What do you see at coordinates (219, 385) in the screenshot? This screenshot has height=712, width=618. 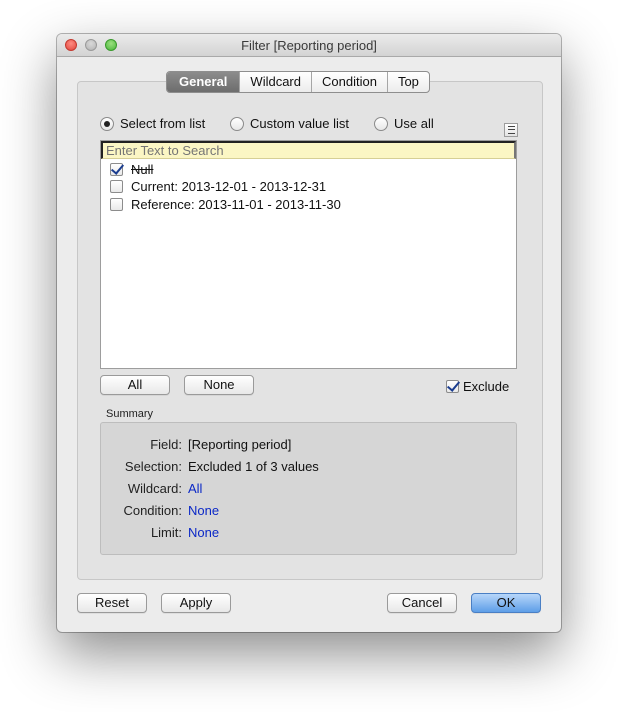 I see `select-none-button: None` at bounding box center [219, 385].